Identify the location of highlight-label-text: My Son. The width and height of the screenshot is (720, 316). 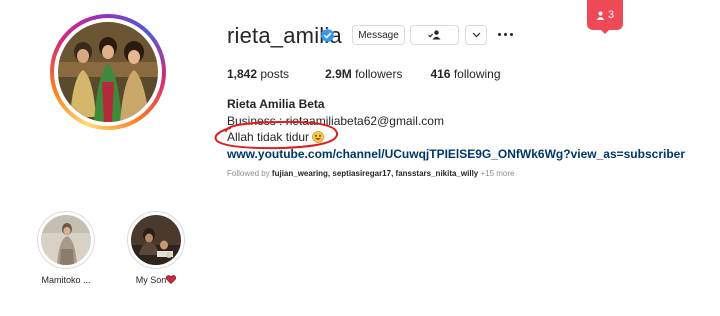
(151, 280).